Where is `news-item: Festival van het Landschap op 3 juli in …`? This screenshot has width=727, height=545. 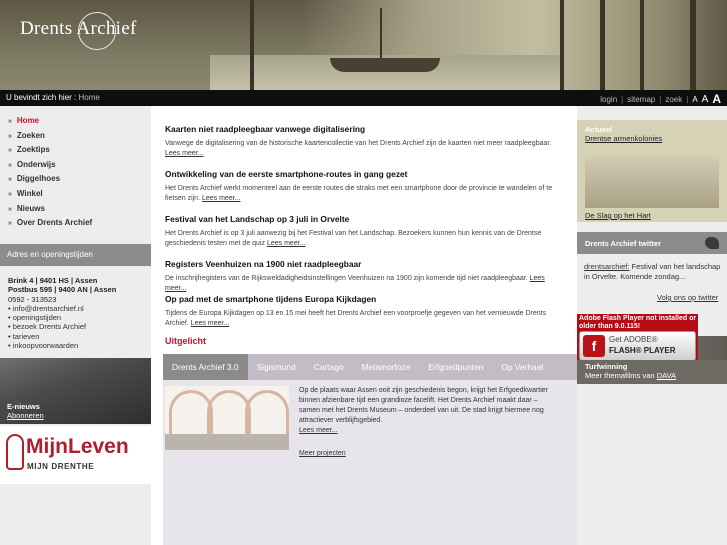 news-item: Festival van het Landschap op 3 juli in … is located at coordinates (361, 231).